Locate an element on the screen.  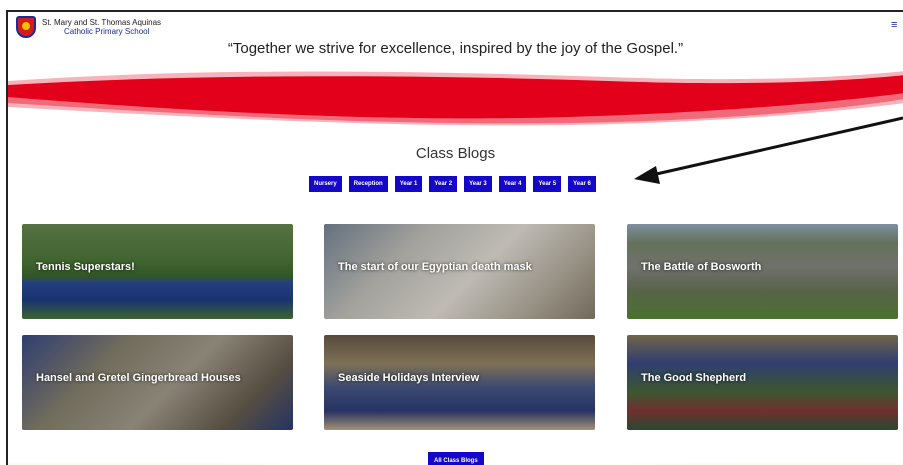
class-button-year-3: Year 3 is located at coordinates (478, 184).